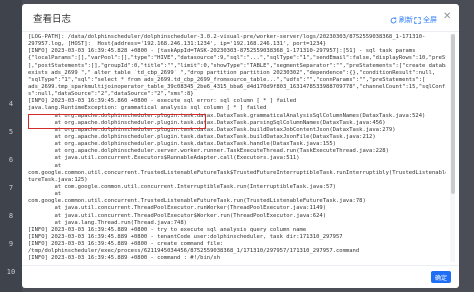 The image size is (474, 292). Describe the element at coordinates (52, 19) in the screenshot. I see `dialog-title: 查看日志` at that location.